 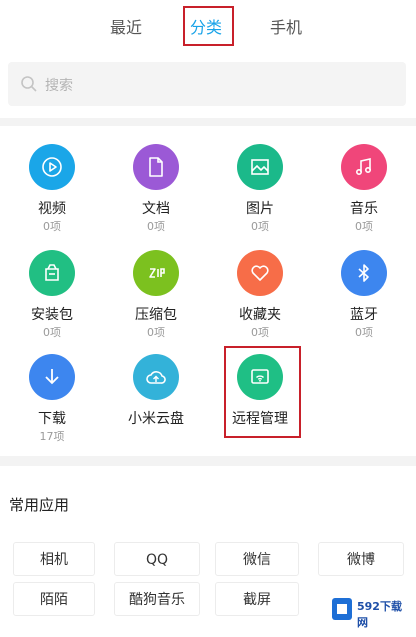 What do you see at coordinates (156, 419) in the screenshot?
I see `category-name: 小米云盘` at bounding box center [156, 419].